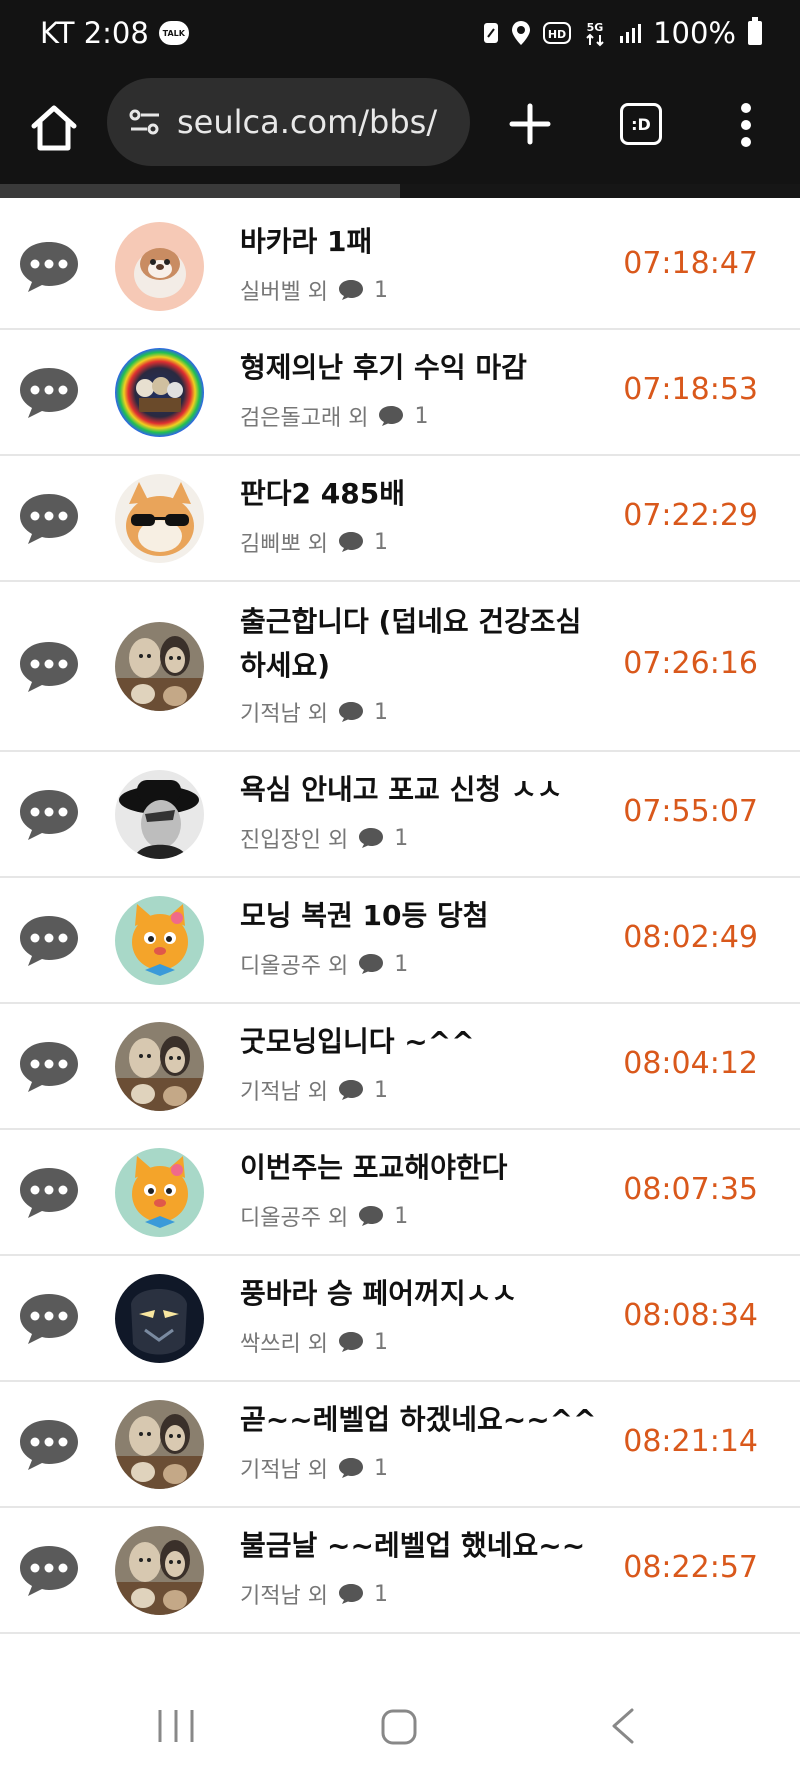  What do you see at coordinates (294, 966) in the screenshot?
I see `post-author: 디올공주 외` at bounding box center [294, 966].